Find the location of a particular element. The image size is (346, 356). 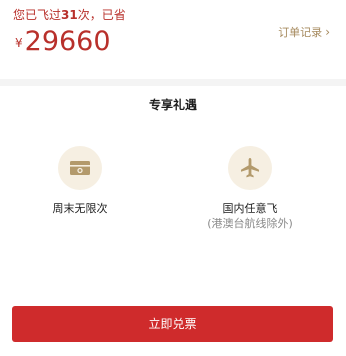

benefits-title: 专享礼遇 is located at coordinates (172, 105).